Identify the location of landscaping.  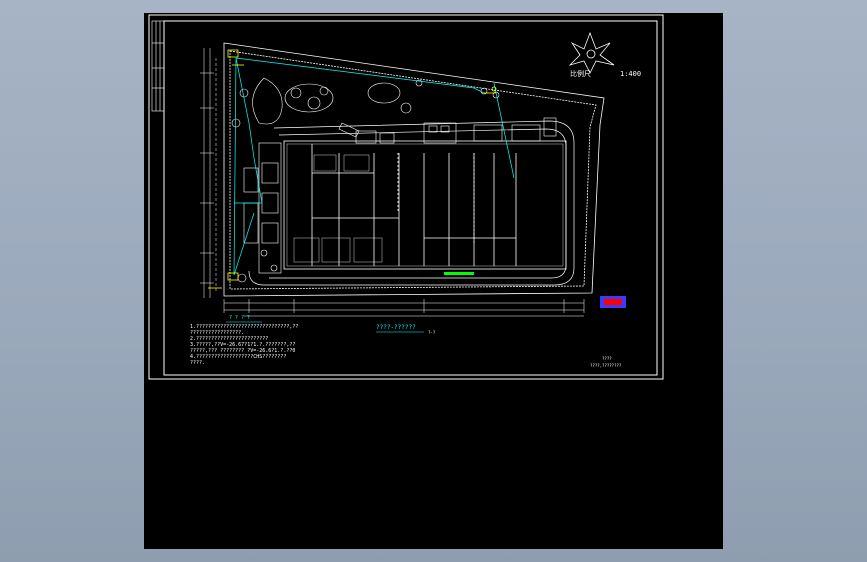
(365, 180).